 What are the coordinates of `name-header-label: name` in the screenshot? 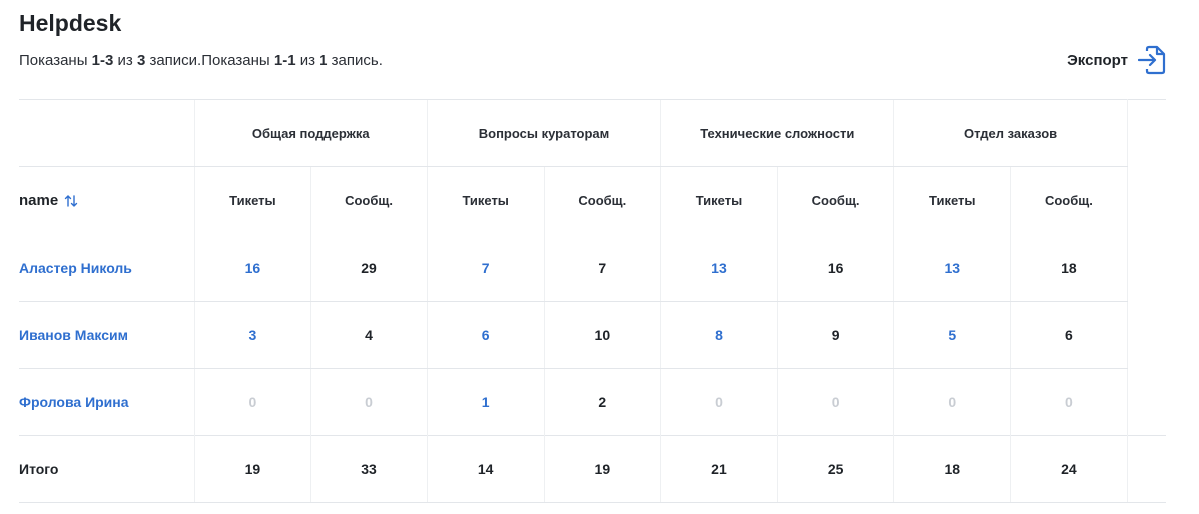 It's located at (39, 201).